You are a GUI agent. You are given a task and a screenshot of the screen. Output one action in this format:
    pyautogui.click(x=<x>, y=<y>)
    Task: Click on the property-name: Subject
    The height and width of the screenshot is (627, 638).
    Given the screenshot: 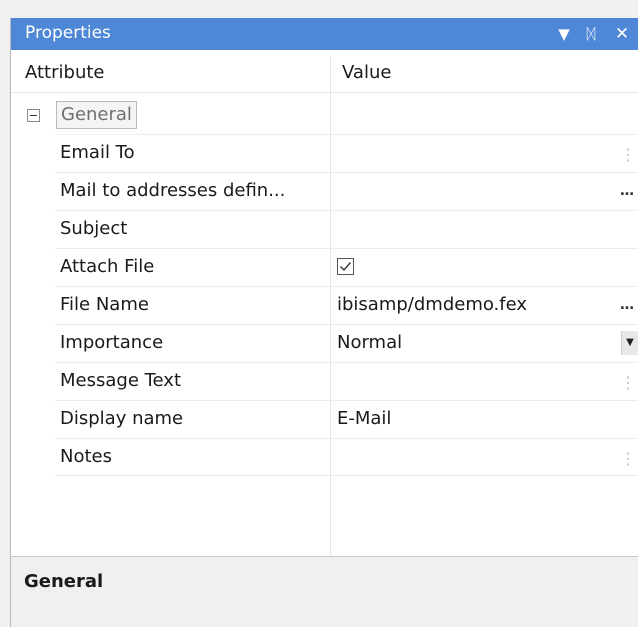 What is the action you would take?
    pyautogui.click(x=94, y=228)
    